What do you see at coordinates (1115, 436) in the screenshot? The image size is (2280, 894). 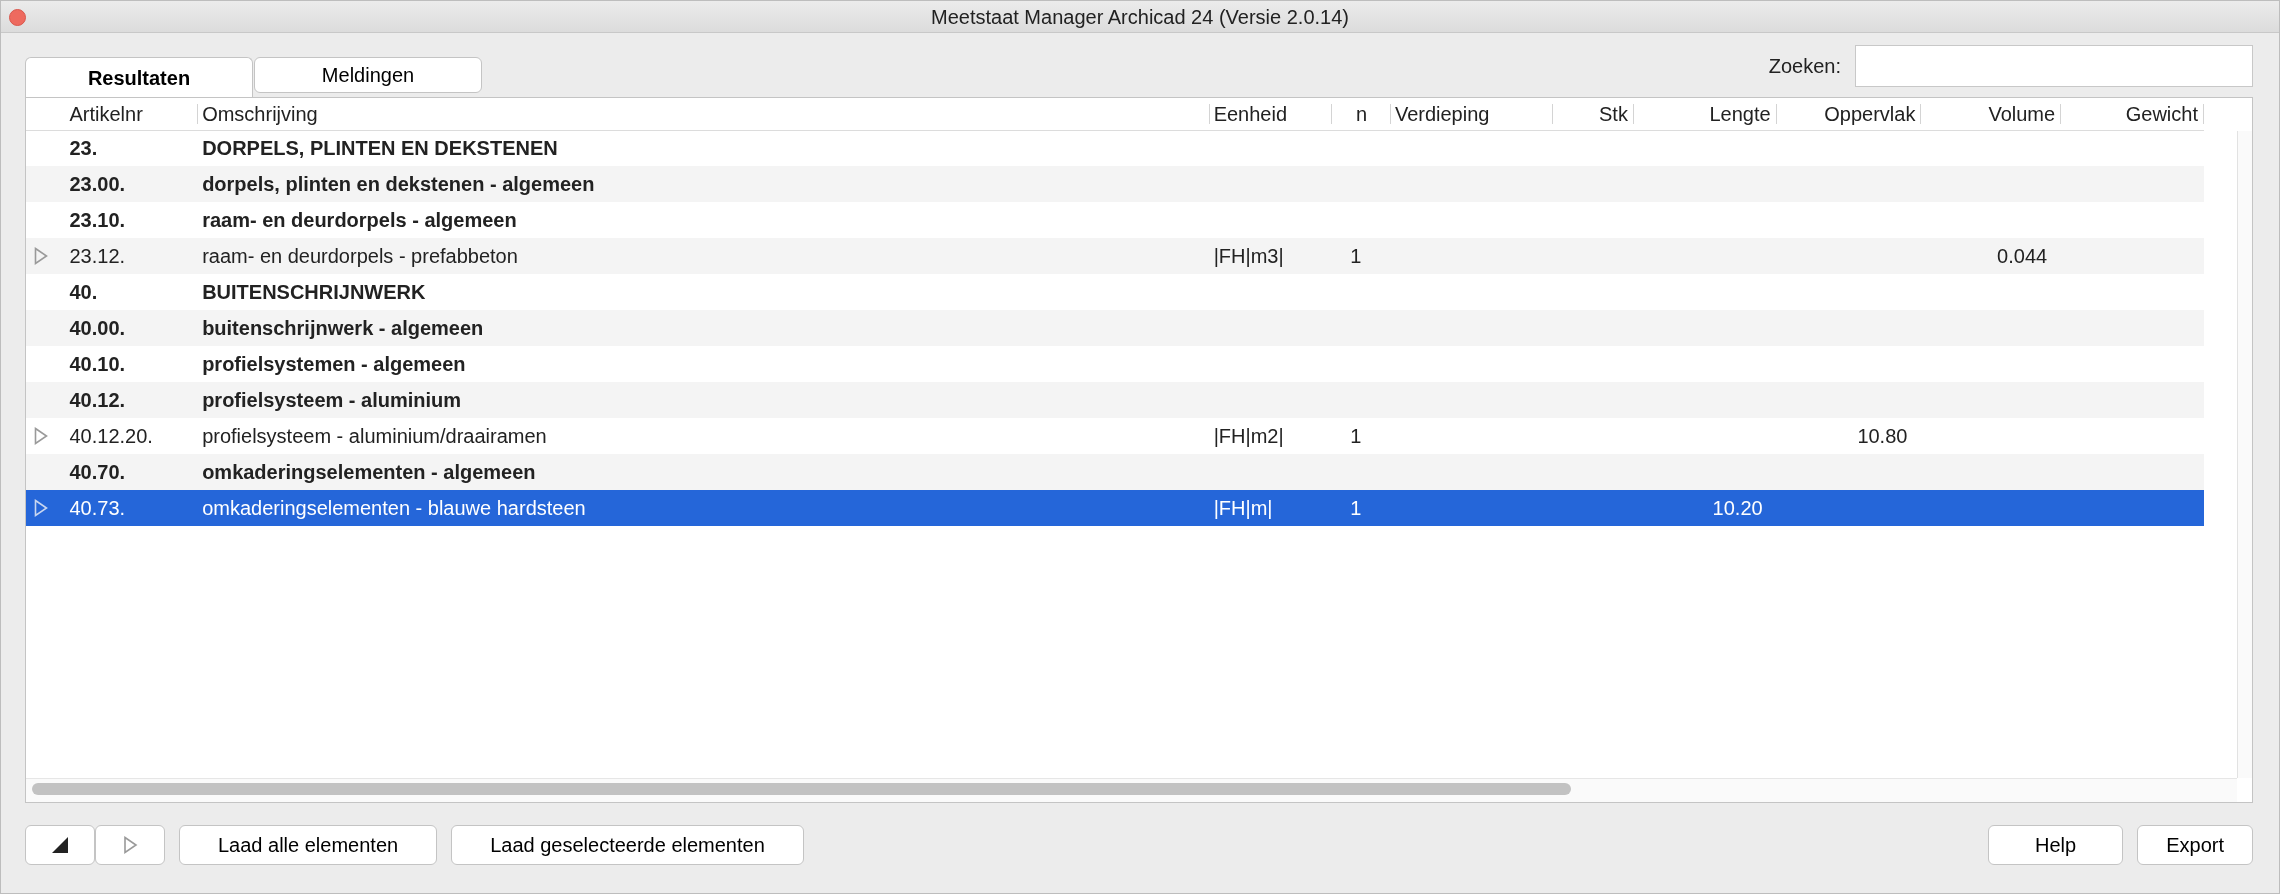 I see `table-row: 40.12.20. profielsysteem - aluminium/draairamen |FH|m2| 1 10.80` at bounding box center [1115, 436].